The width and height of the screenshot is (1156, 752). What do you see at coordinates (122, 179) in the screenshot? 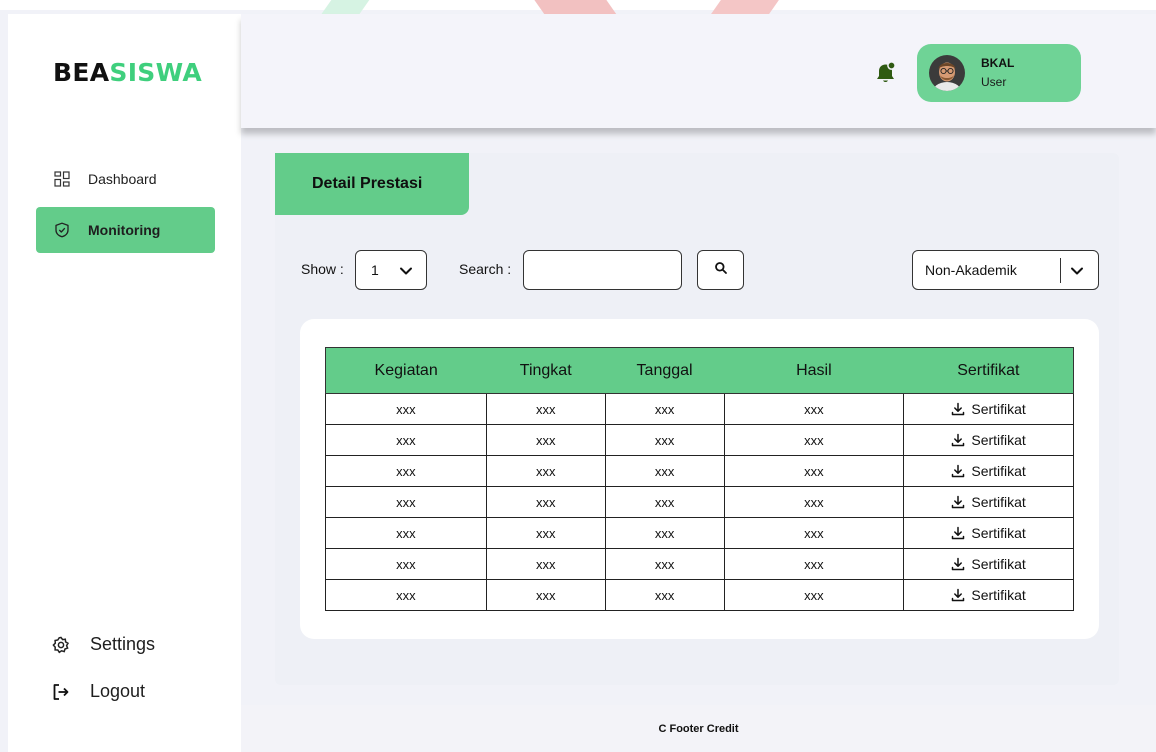
I see `sidebar-item-label: Dashboard` at bounding box center [122, 179].